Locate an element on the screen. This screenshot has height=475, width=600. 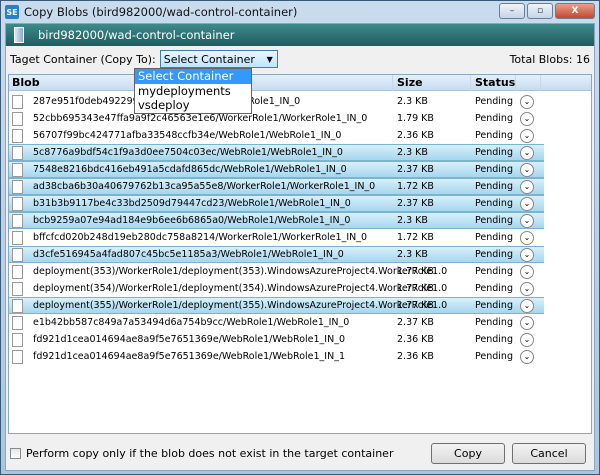
container-dropdown-list: Select Container mydeployments vsdeploy is located at coordinates (193, 91).